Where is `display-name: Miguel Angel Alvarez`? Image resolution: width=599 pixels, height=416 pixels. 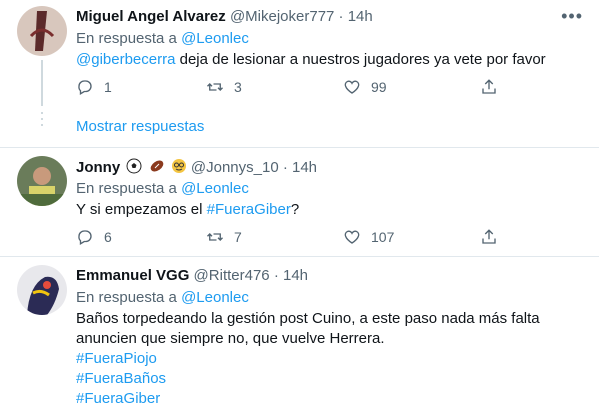 display-name: Miguel Angel Alvarez is located at coordinates (151, 16).